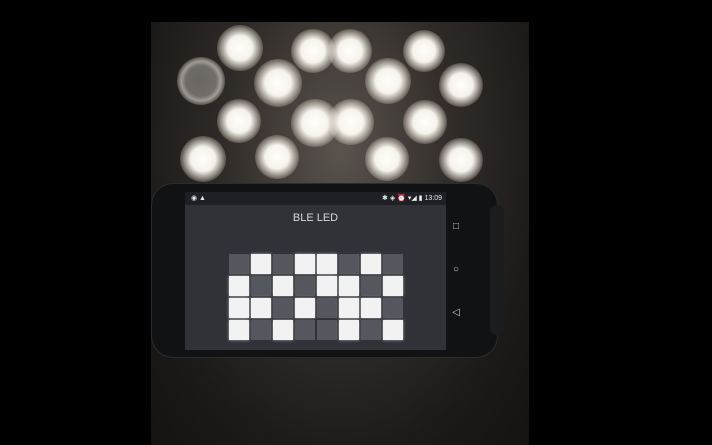  Describe the element at coordinates (371, 286) in the screenshot. I see `led-cell-r1-c6` at that location.